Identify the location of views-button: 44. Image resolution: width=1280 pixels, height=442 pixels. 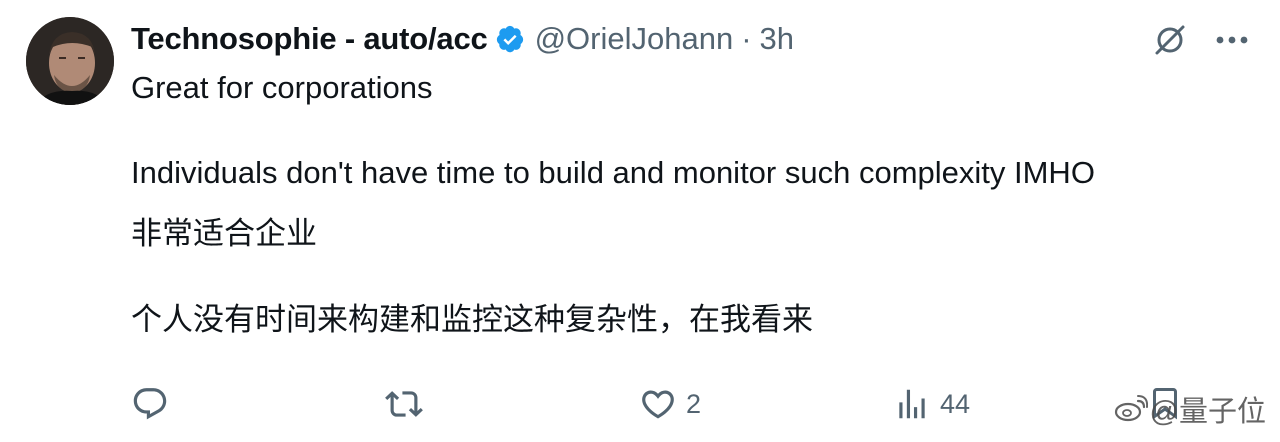
(931, 404).